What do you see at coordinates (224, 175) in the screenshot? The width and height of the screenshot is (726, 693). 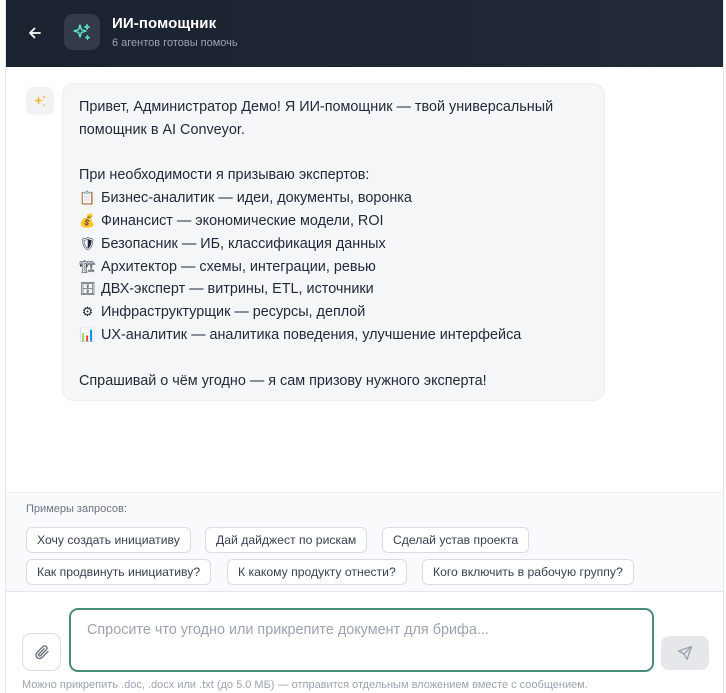 I see `experts-heading: При необходимости я призываю экспертов:` at bounding box center [224, 175].